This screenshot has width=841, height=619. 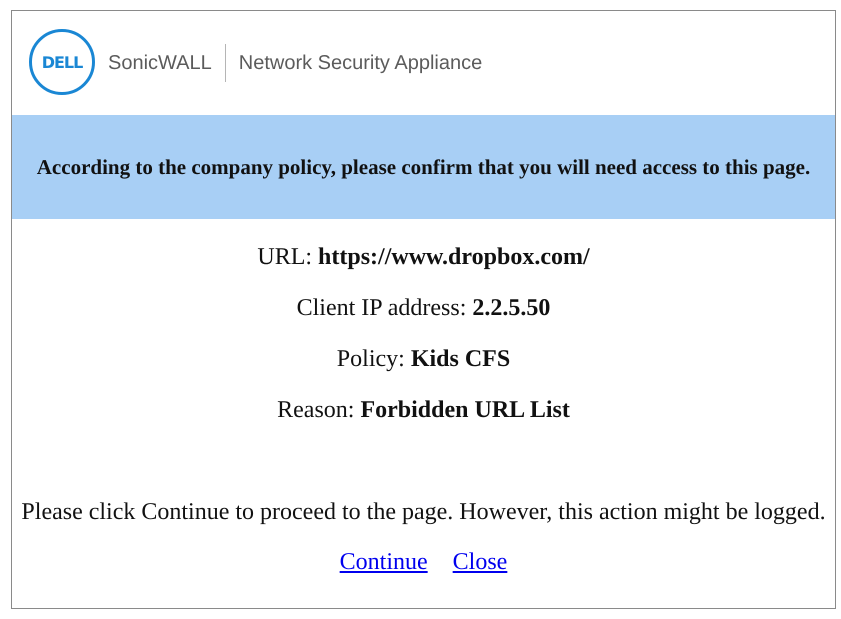 I want to click on detail-line: Reason: Forbidden URL List, so click(x=423, y=410).